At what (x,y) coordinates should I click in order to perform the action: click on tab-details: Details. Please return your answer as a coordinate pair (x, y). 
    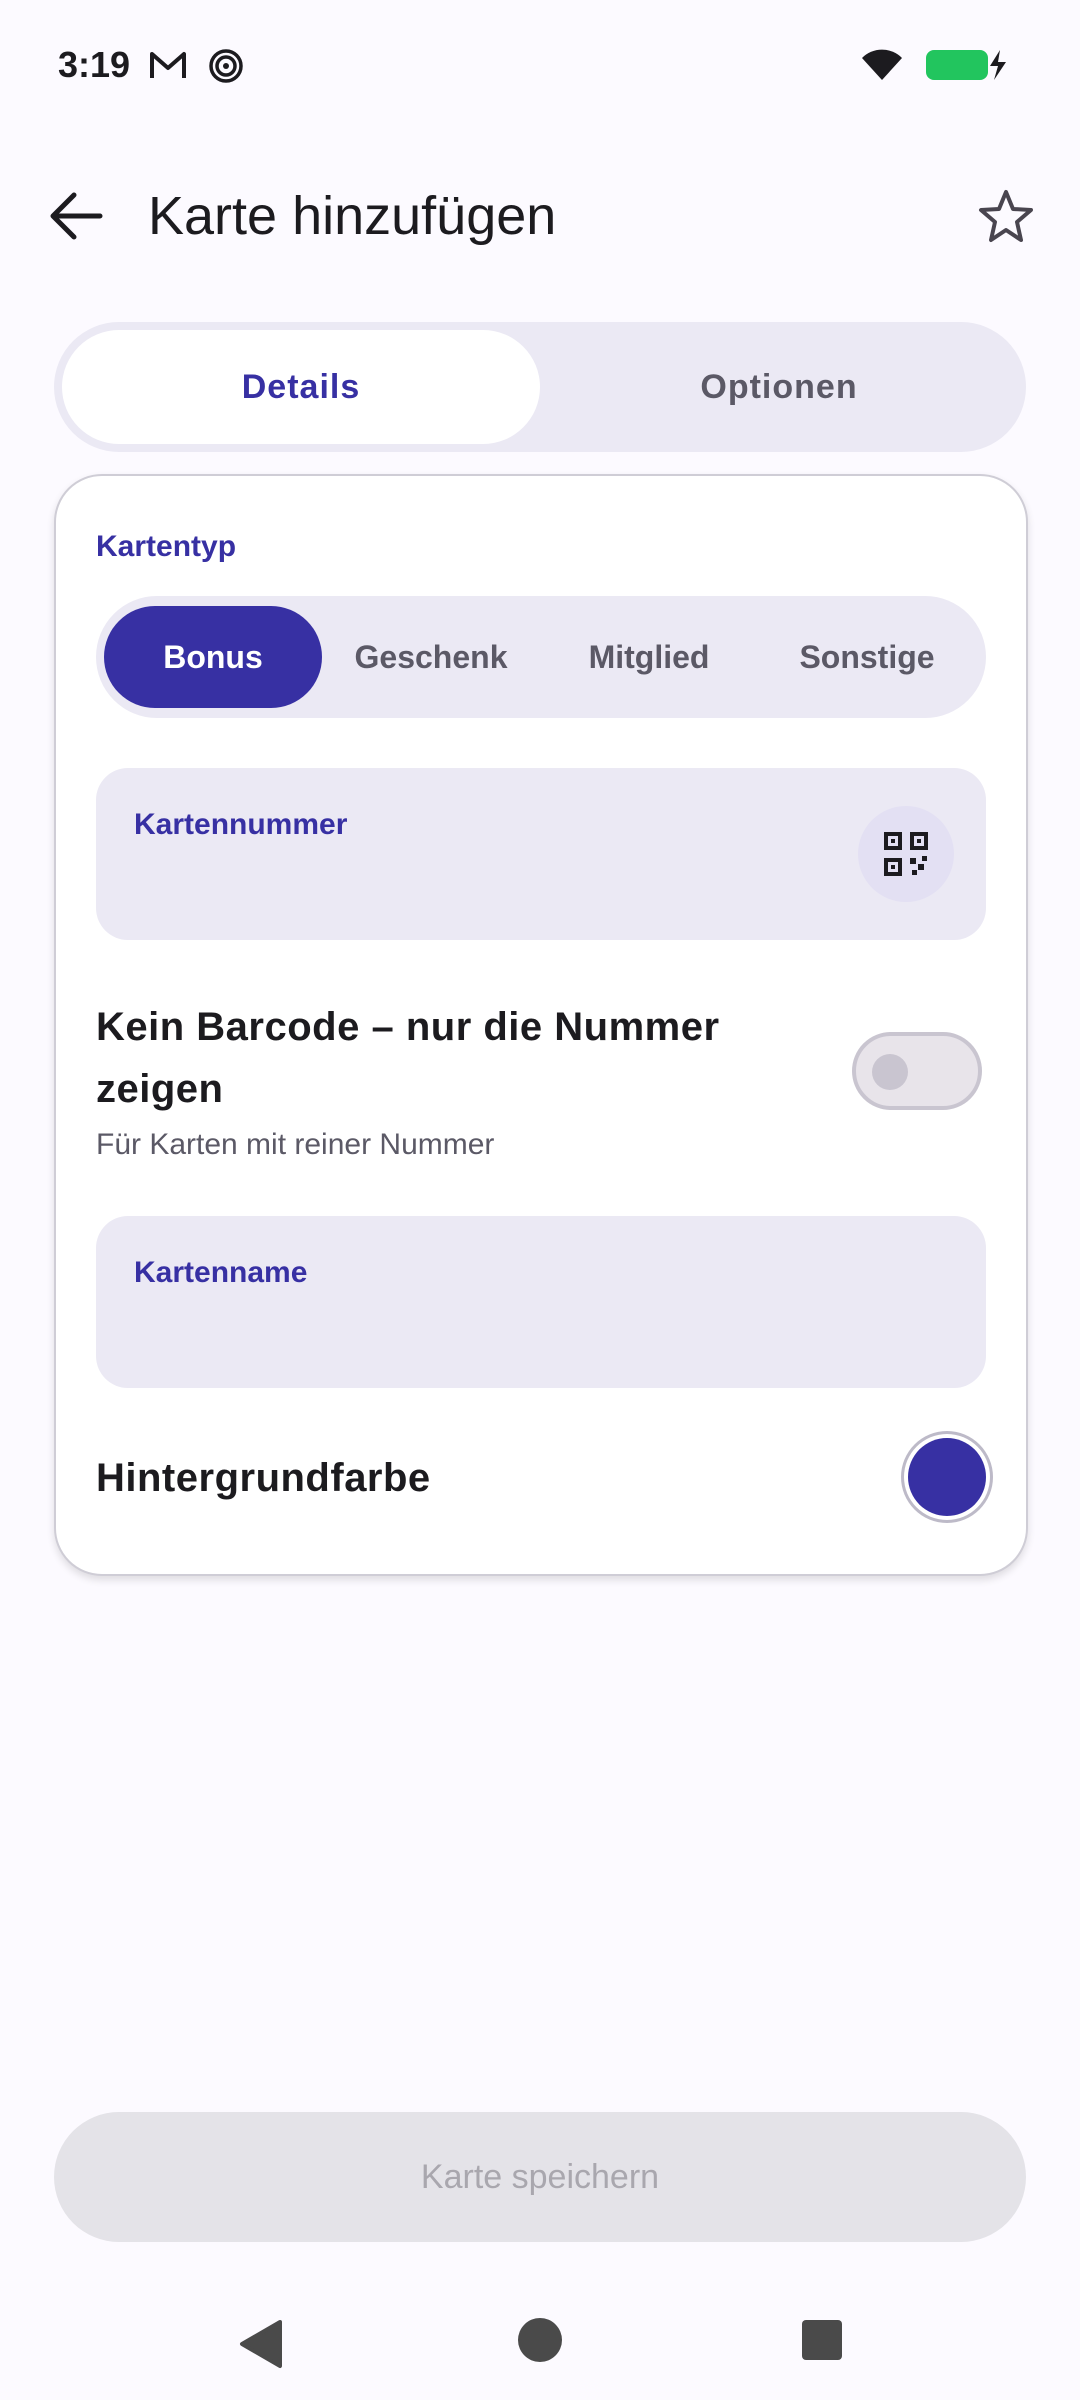
    Looking at the image, I should click on (301, 387).